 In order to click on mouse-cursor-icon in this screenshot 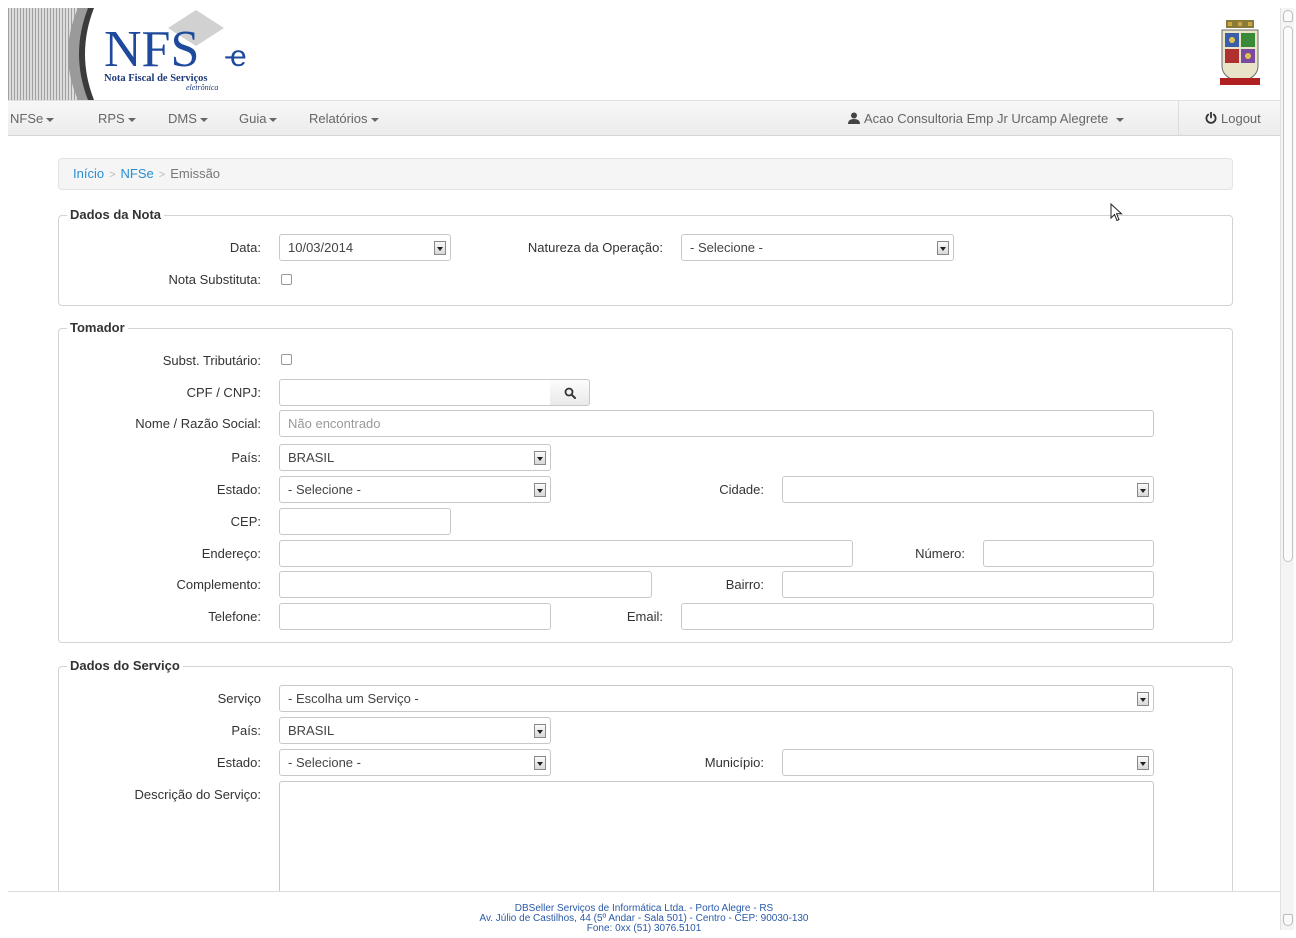, I will do `click(1116, 212)`.